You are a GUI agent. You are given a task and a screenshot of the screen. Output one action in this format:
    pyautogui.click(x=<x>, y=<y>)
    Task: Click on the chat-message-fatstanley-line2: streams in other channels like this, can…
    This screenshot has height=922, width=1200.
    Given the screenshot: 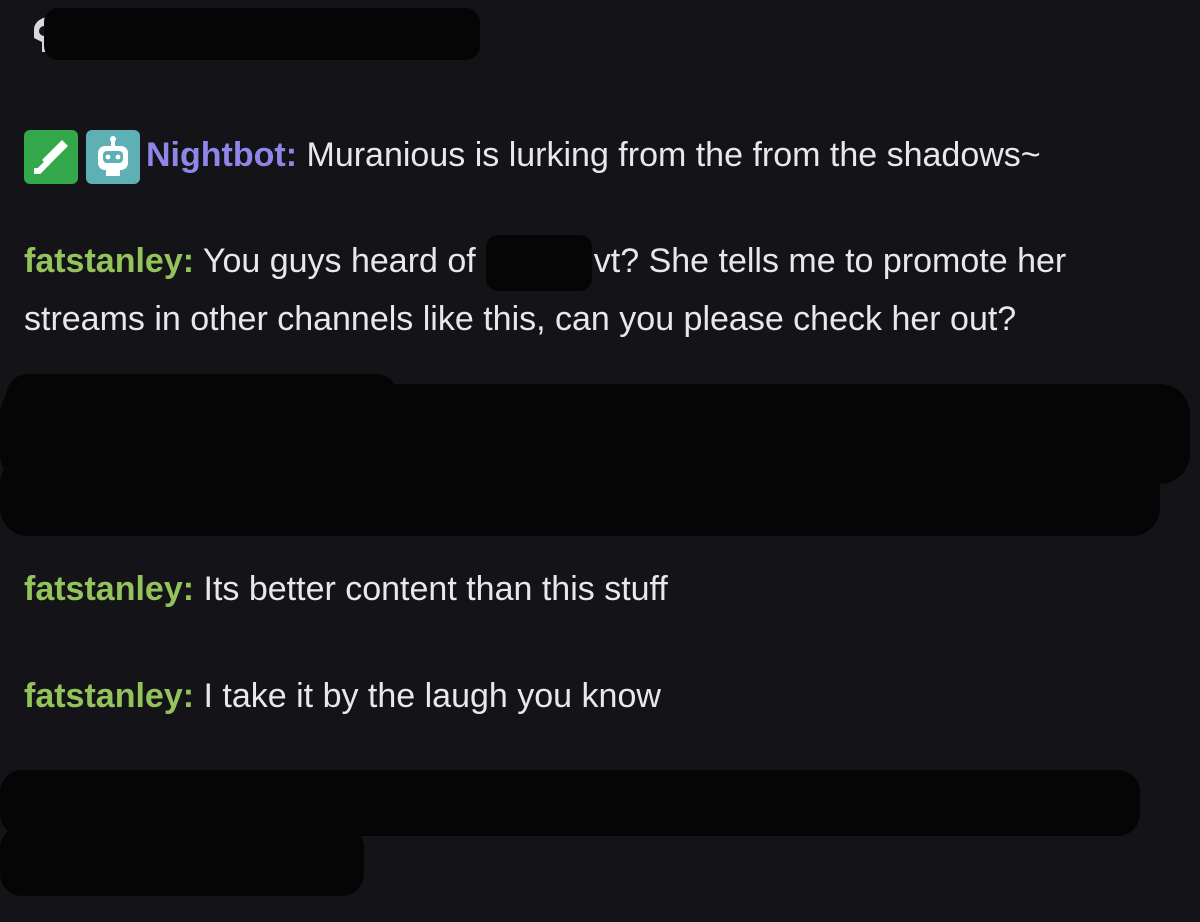 What is the action you would take?
    pyautogui.click(x=520, y=319)
    